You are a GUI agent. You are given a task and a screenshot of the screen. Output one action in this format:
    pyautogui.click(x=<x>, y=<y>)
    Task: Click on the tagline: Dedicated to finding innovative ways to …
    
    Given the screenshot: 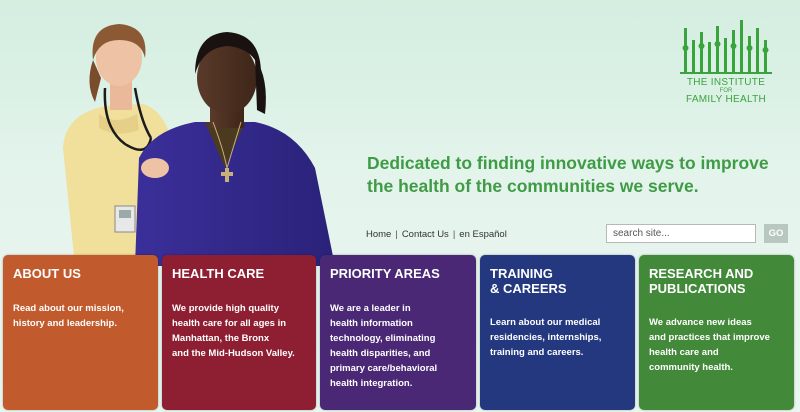 What is the action you would take?
    pyautogui.click(x=577, y=175)
    